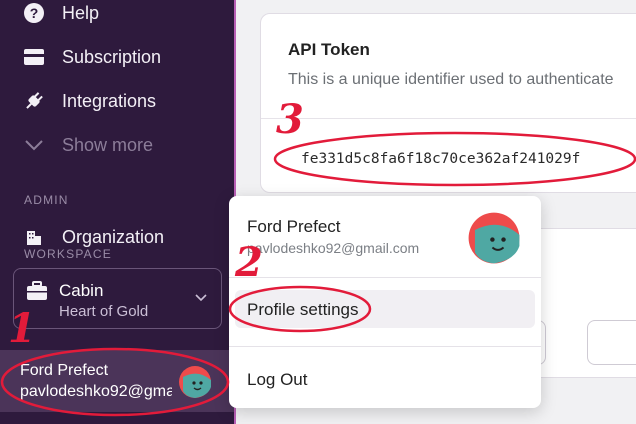  What do you see at coordinates (96, 391) in the screenshot?
I see `user-email: pavlodeshko92@gmail.com` at bounding box center [96, 391].